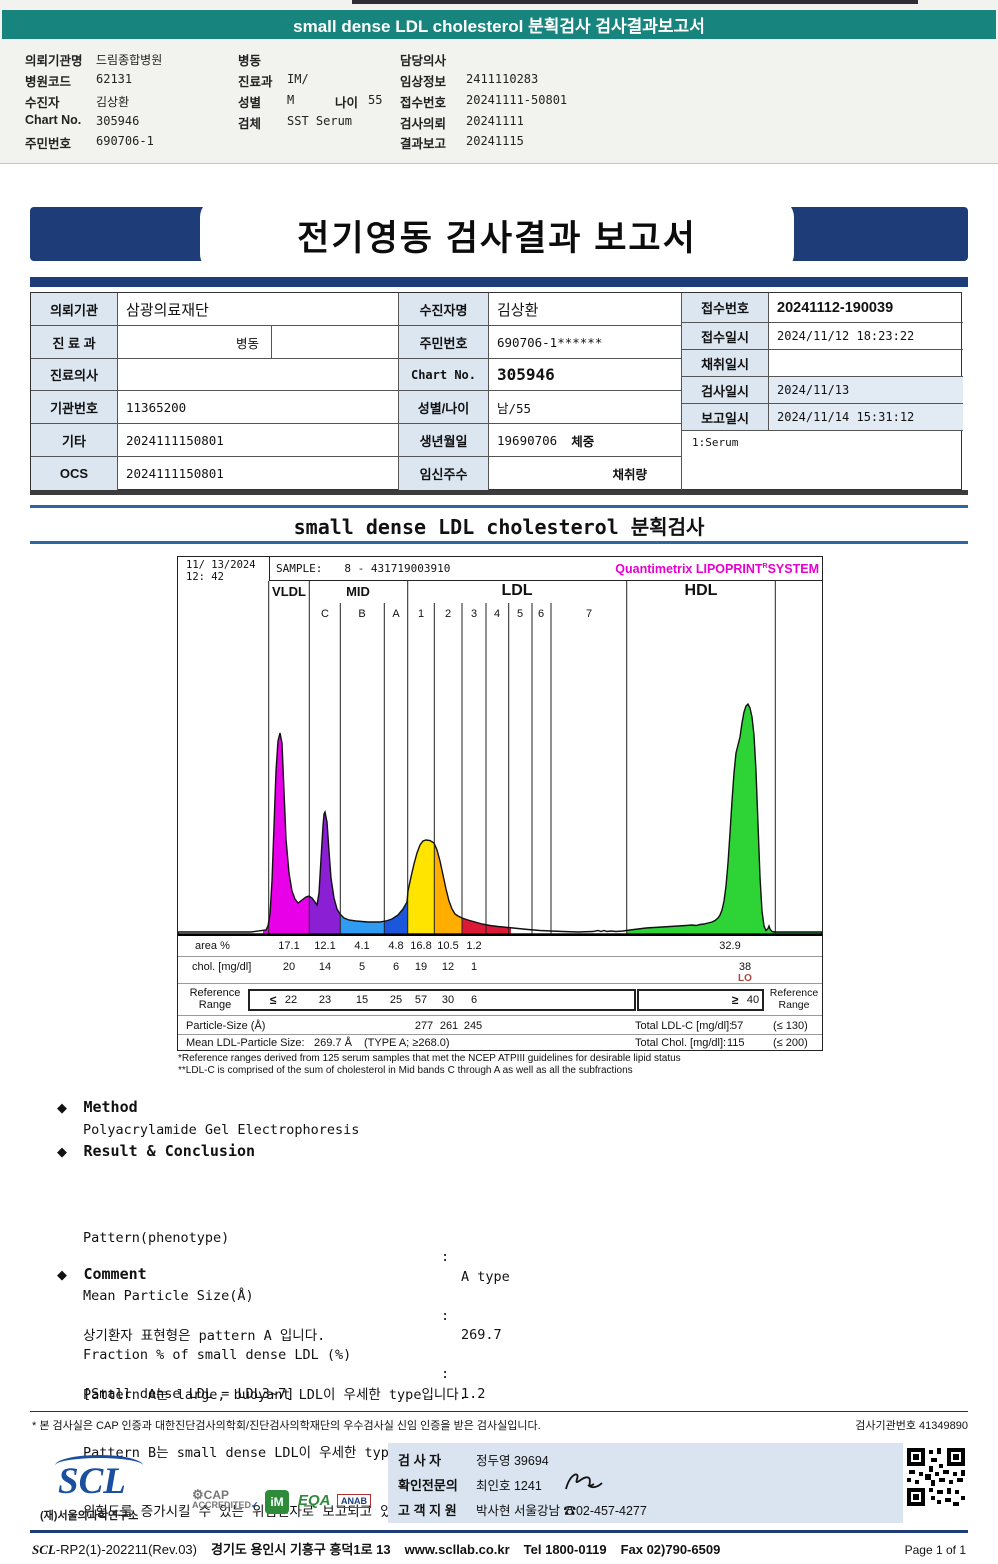  Describe the element at coordinates (423, 82) in the screenshot. I see `field-label: 임상정보` at that location.